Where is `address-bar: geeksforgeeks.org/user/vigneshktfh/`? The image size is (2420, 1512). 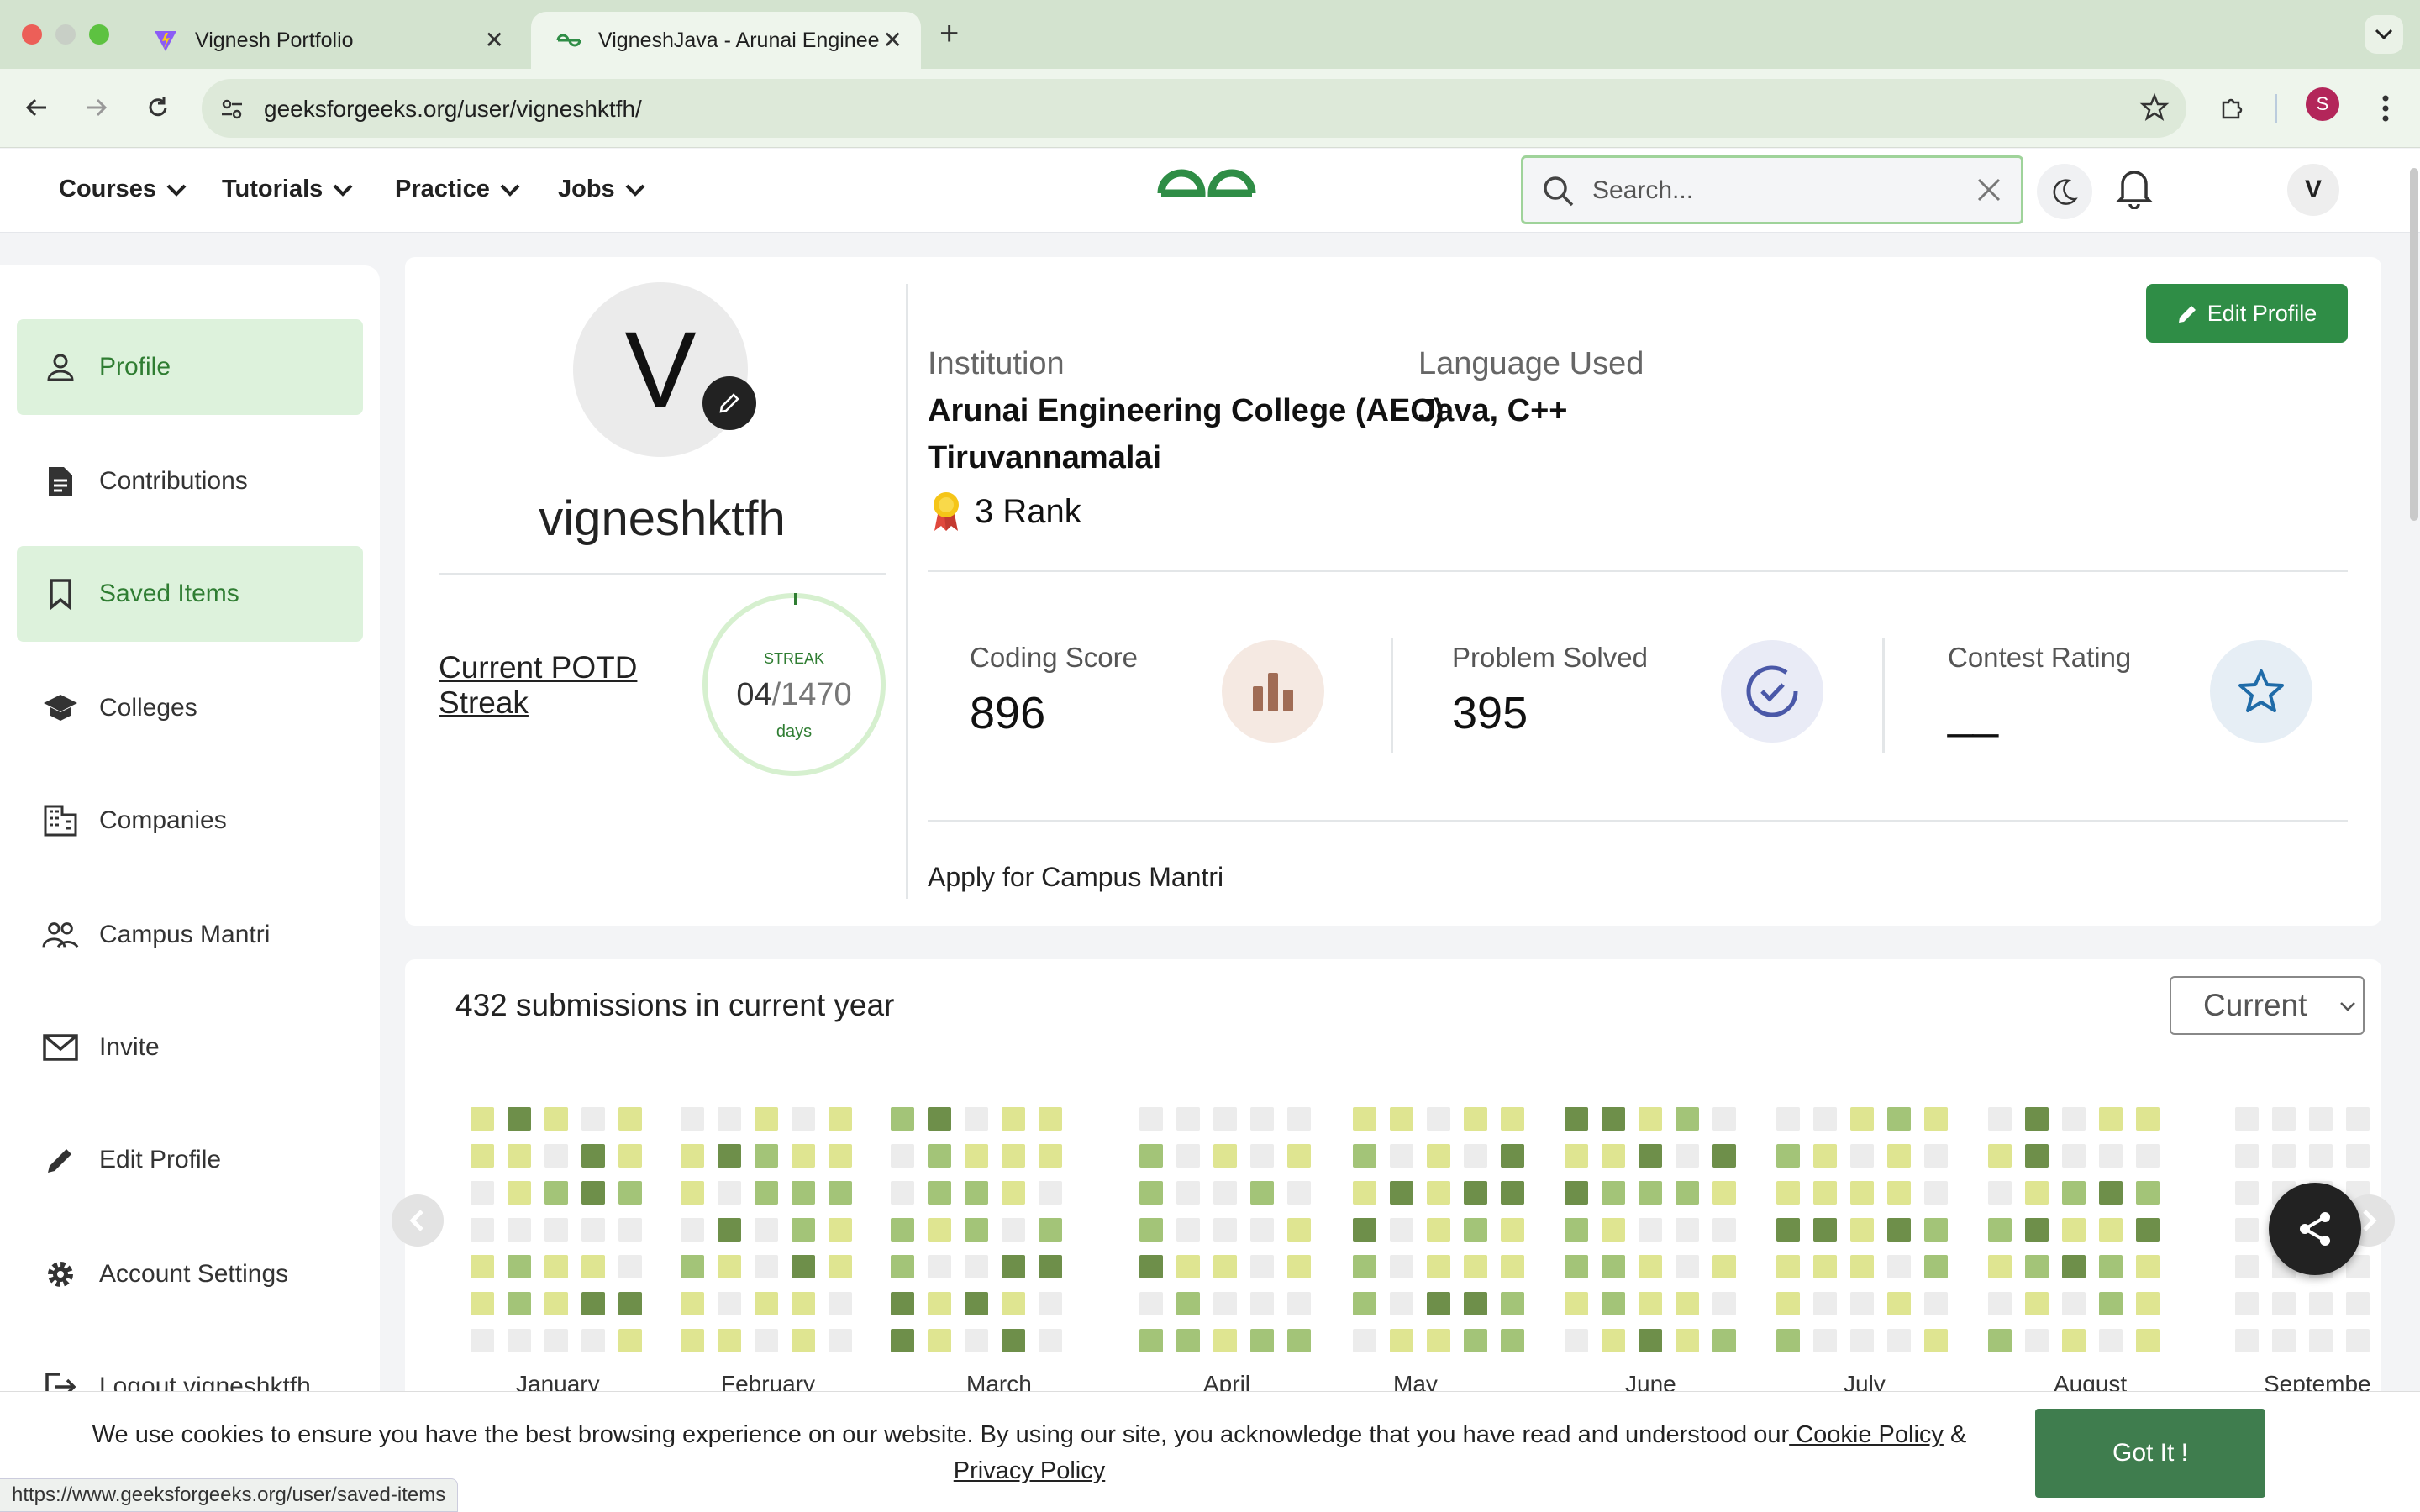
address-bar: geeksforgeeks.org/user/vigneshktfh/ is located at coordinates (1194, 108).